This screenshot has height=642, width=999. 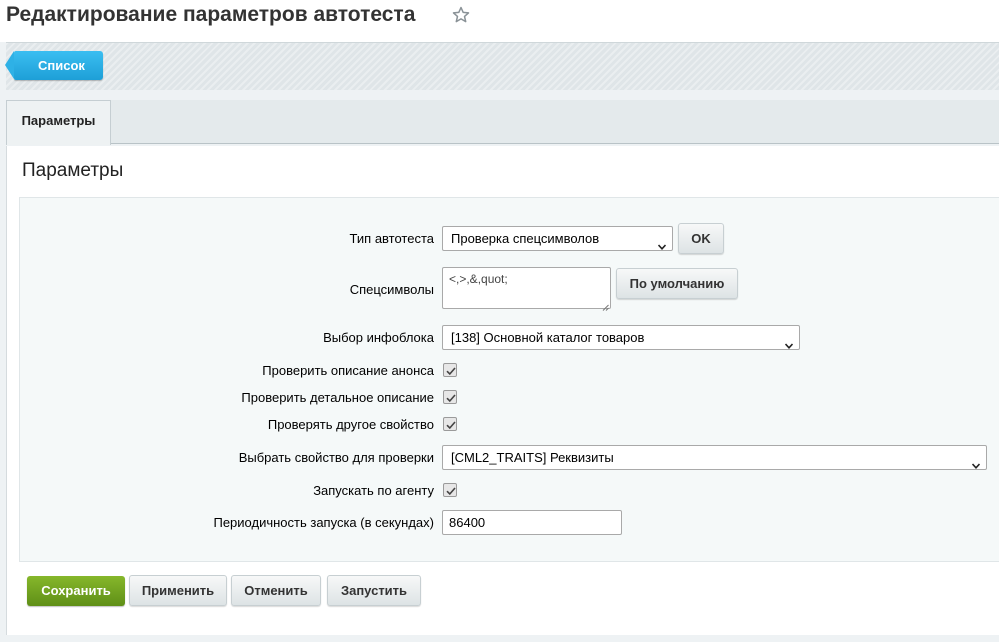 What do you see at coordinates (548, 337) in the screenshot?
I see `iblock-value: [138] Основной каталог товаров` at bounding box center [548, 337].